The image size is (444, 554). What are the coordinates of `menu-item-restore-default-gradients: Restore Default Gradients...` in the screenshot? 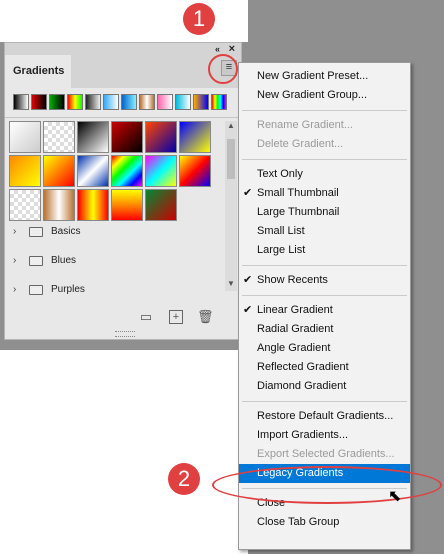 It's located at (324, 416).